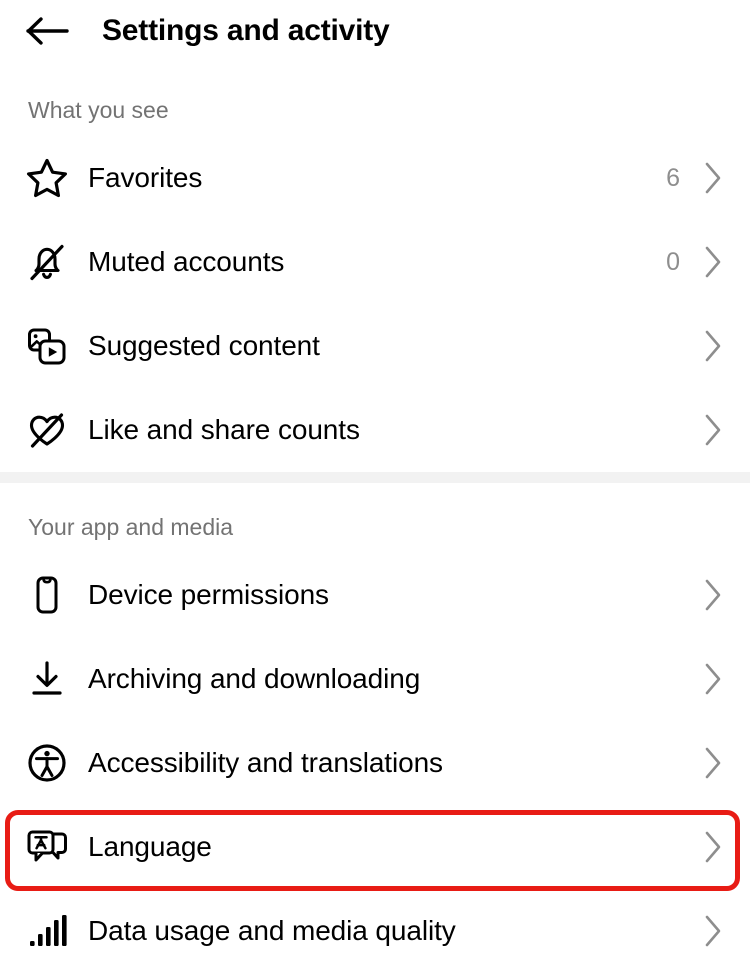 Image resolution: width=750 pixels, height=973 pixels. What do you see at coordinates (47, 679) in the screenshot?
I see `download-icon` at bounding box center [47, 679].